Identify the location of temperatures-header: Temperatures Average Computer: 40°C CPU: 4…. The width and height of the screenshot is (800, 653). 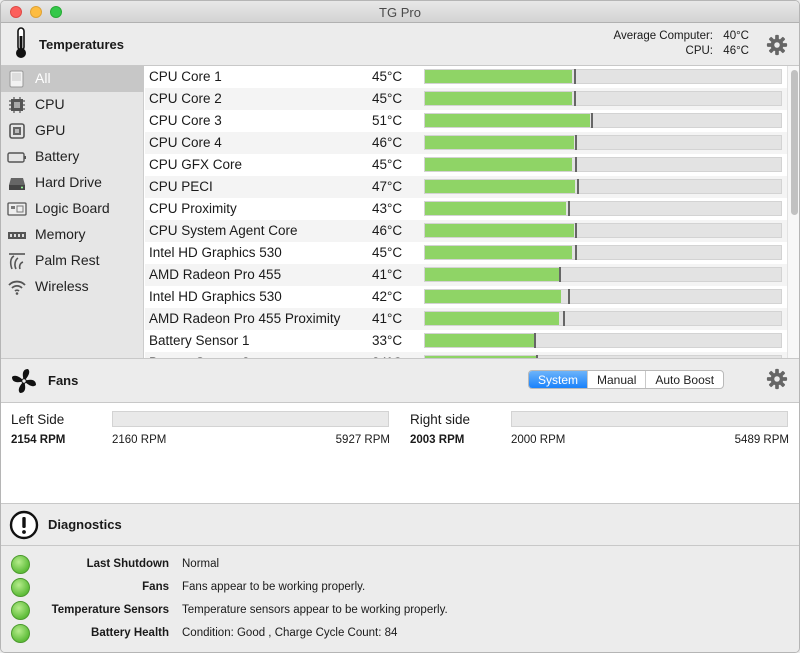
(400, 44).